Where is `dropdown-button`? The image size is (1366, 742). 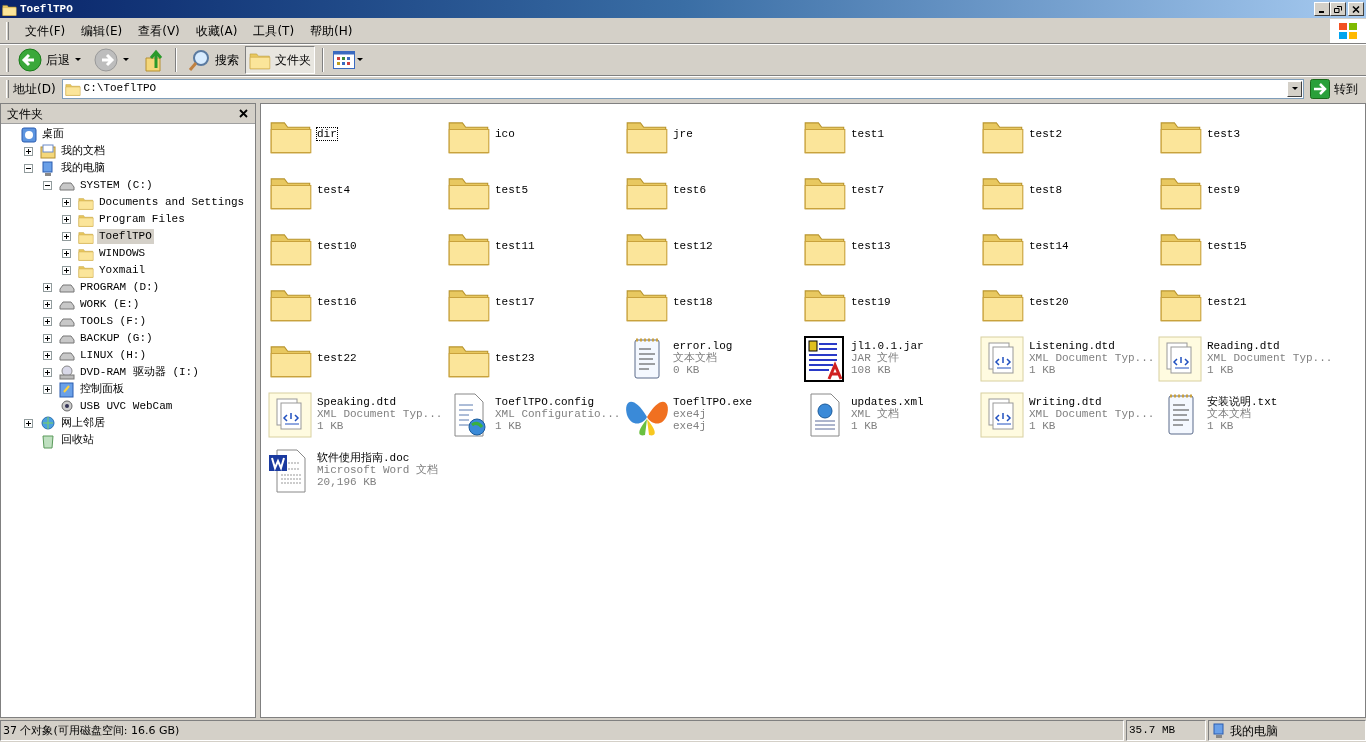 dropdown-button is located at coordinates (1294, 88).